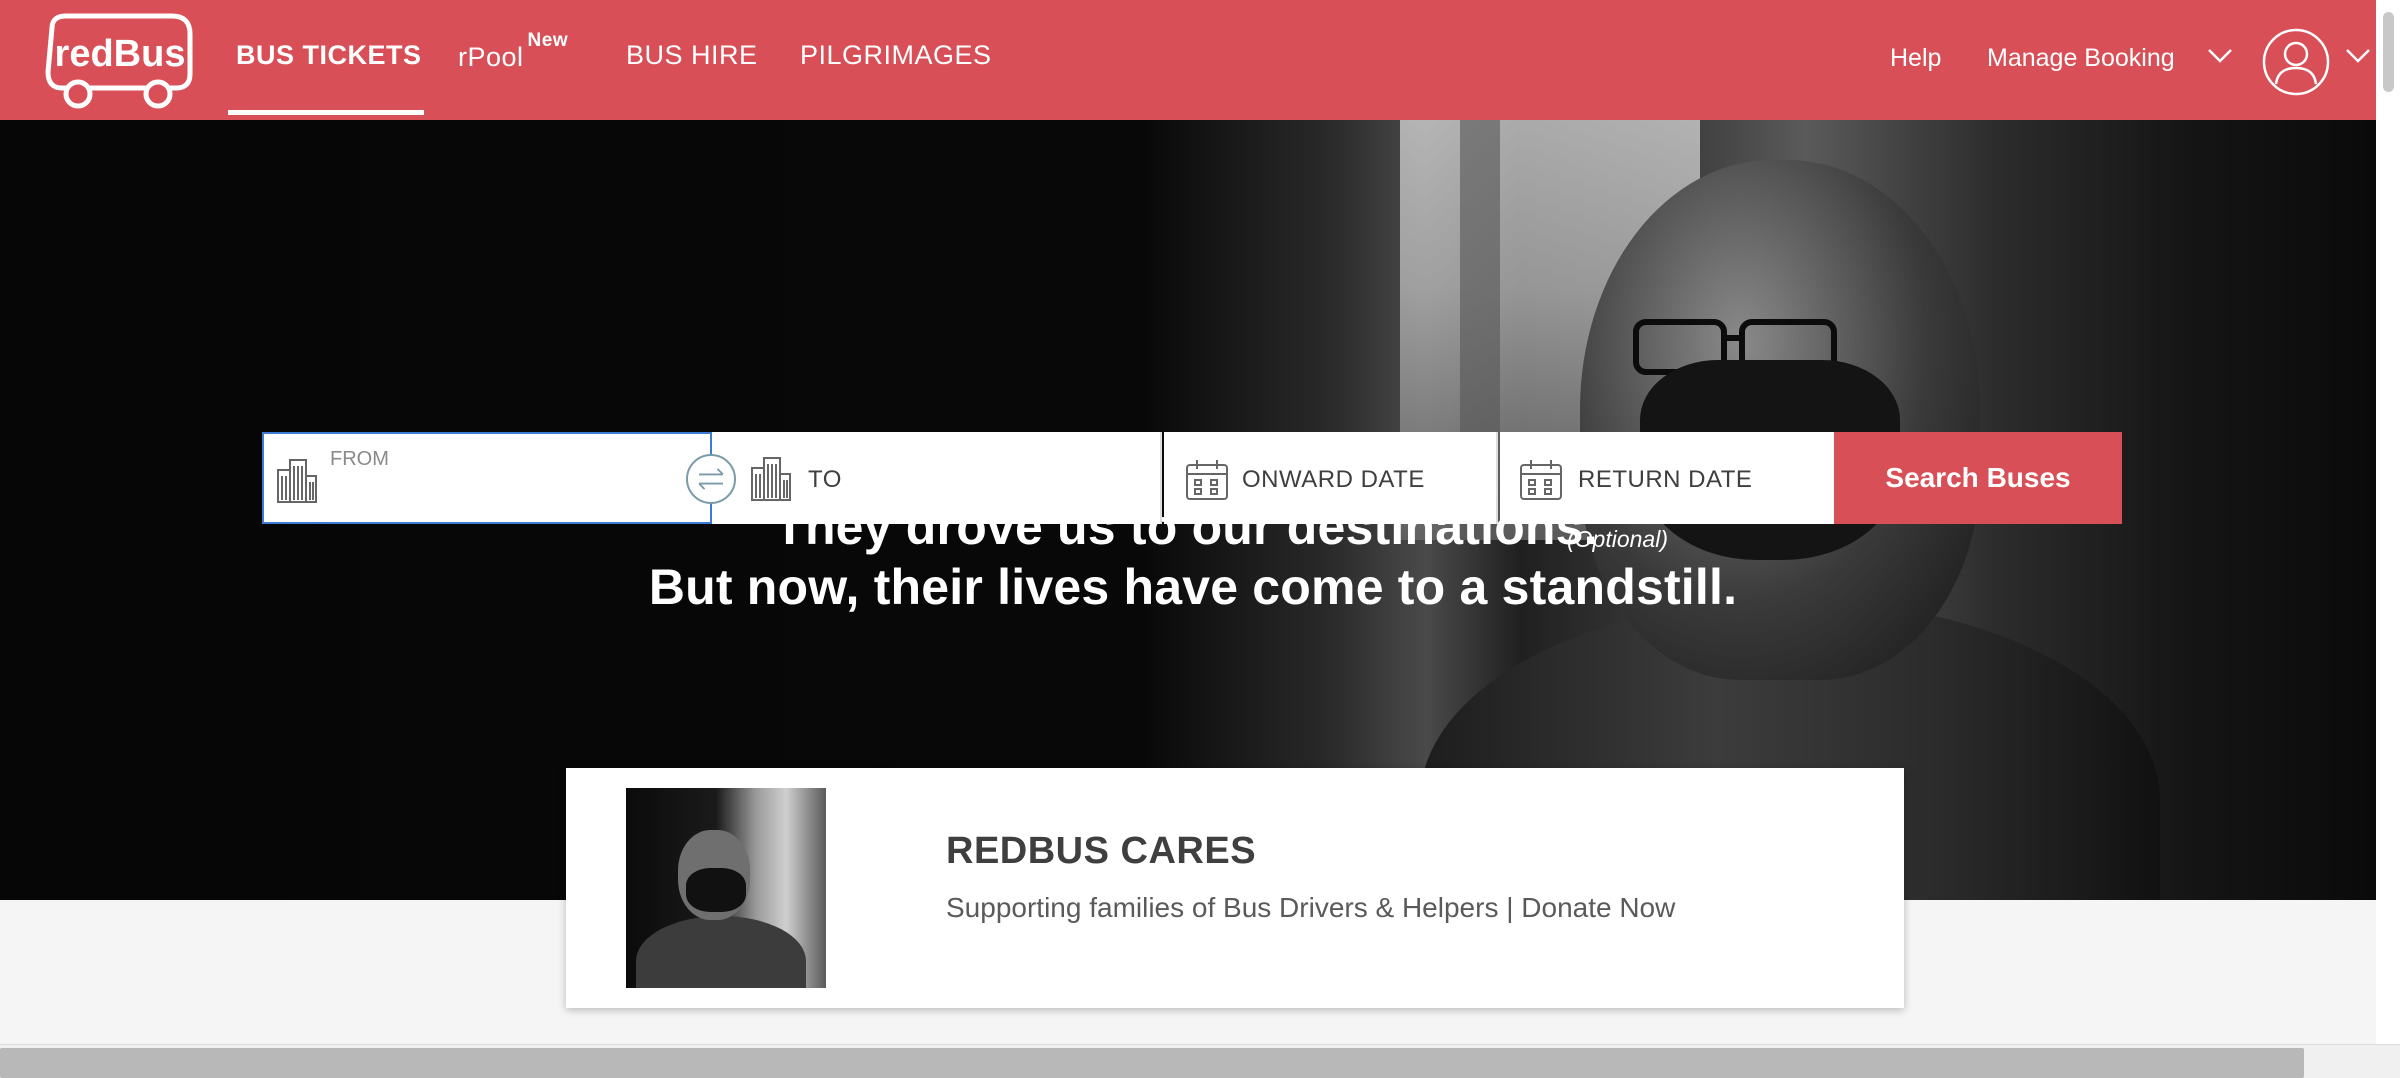 Image resolution: width=2400 pixels, height=1078 pixels. I want to click on nav-bus-hire: BUS HIRE, so click(692, 55).